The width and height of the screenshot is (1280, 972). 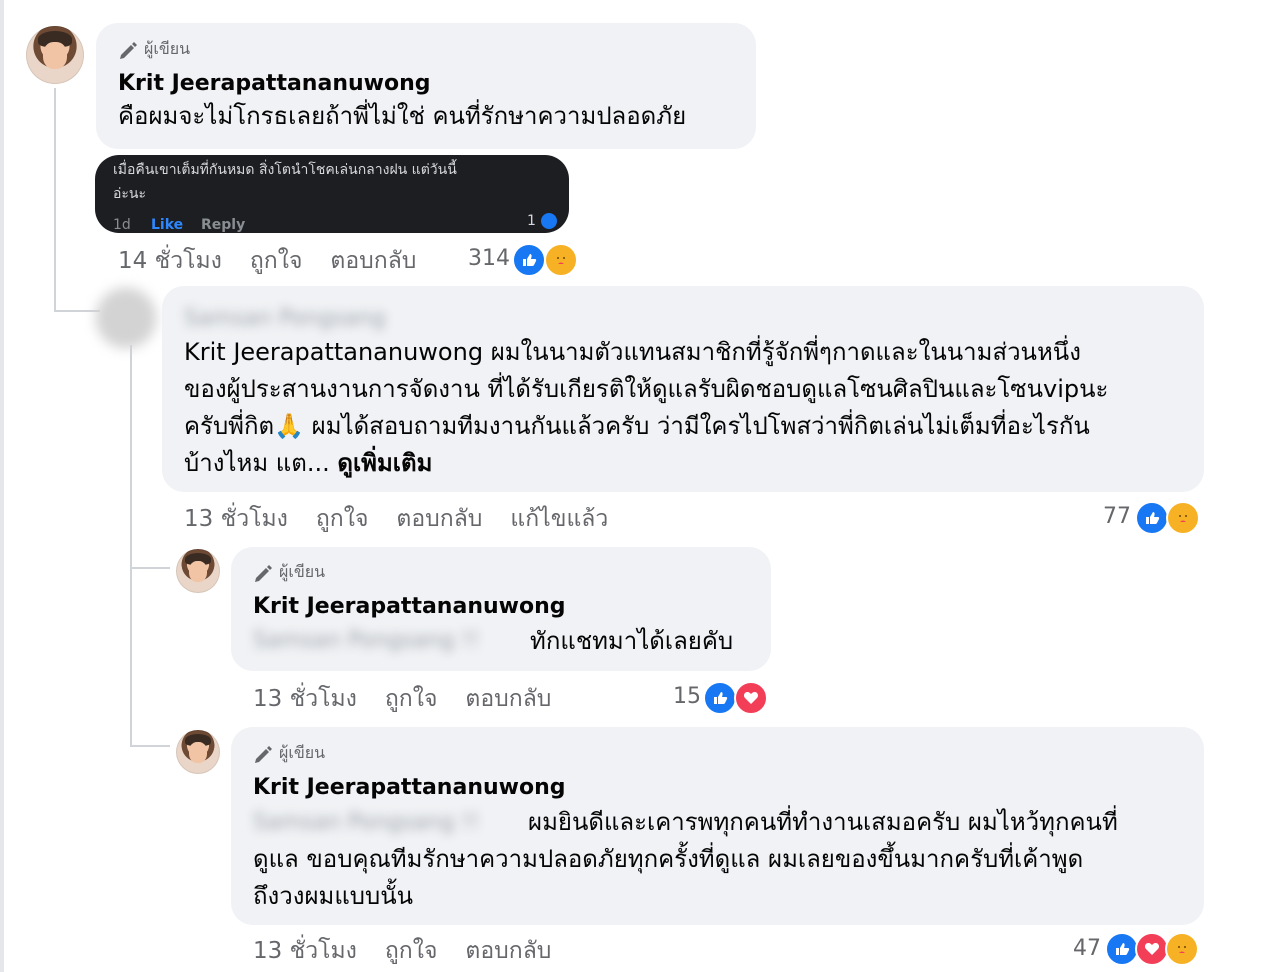 What do you see at coordinates (549, 221) in the screenshot?
I see `attached-like-icon` at bounding box center [549, 221].